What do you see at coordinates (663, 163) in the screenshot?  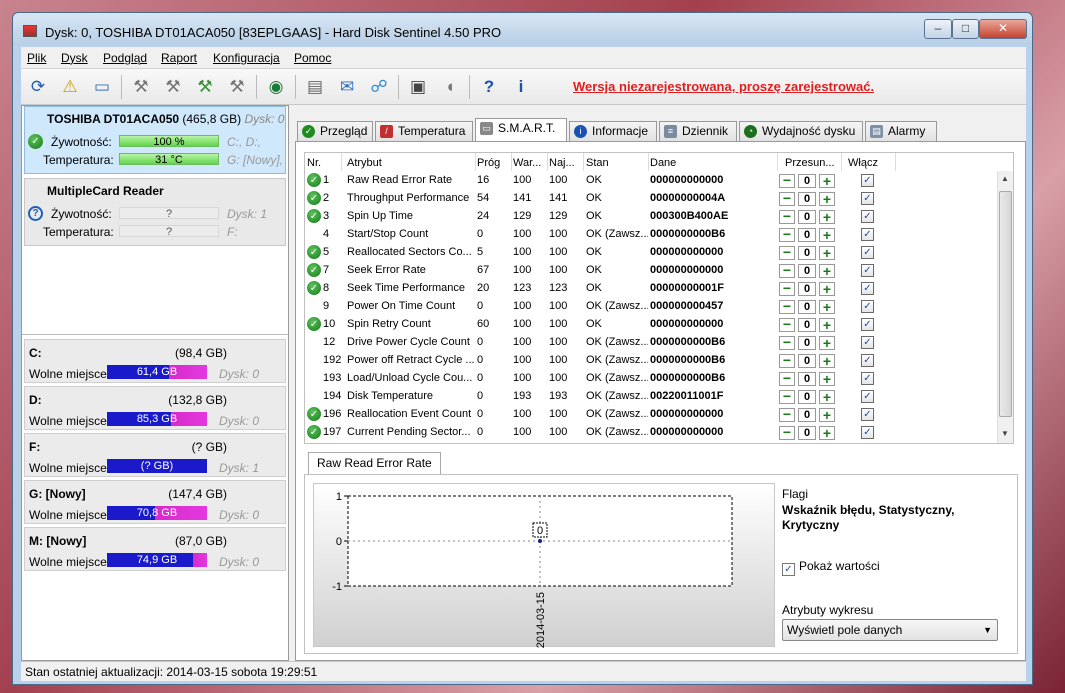 I see `column-header: Dane` at bounding box center [663, 163].